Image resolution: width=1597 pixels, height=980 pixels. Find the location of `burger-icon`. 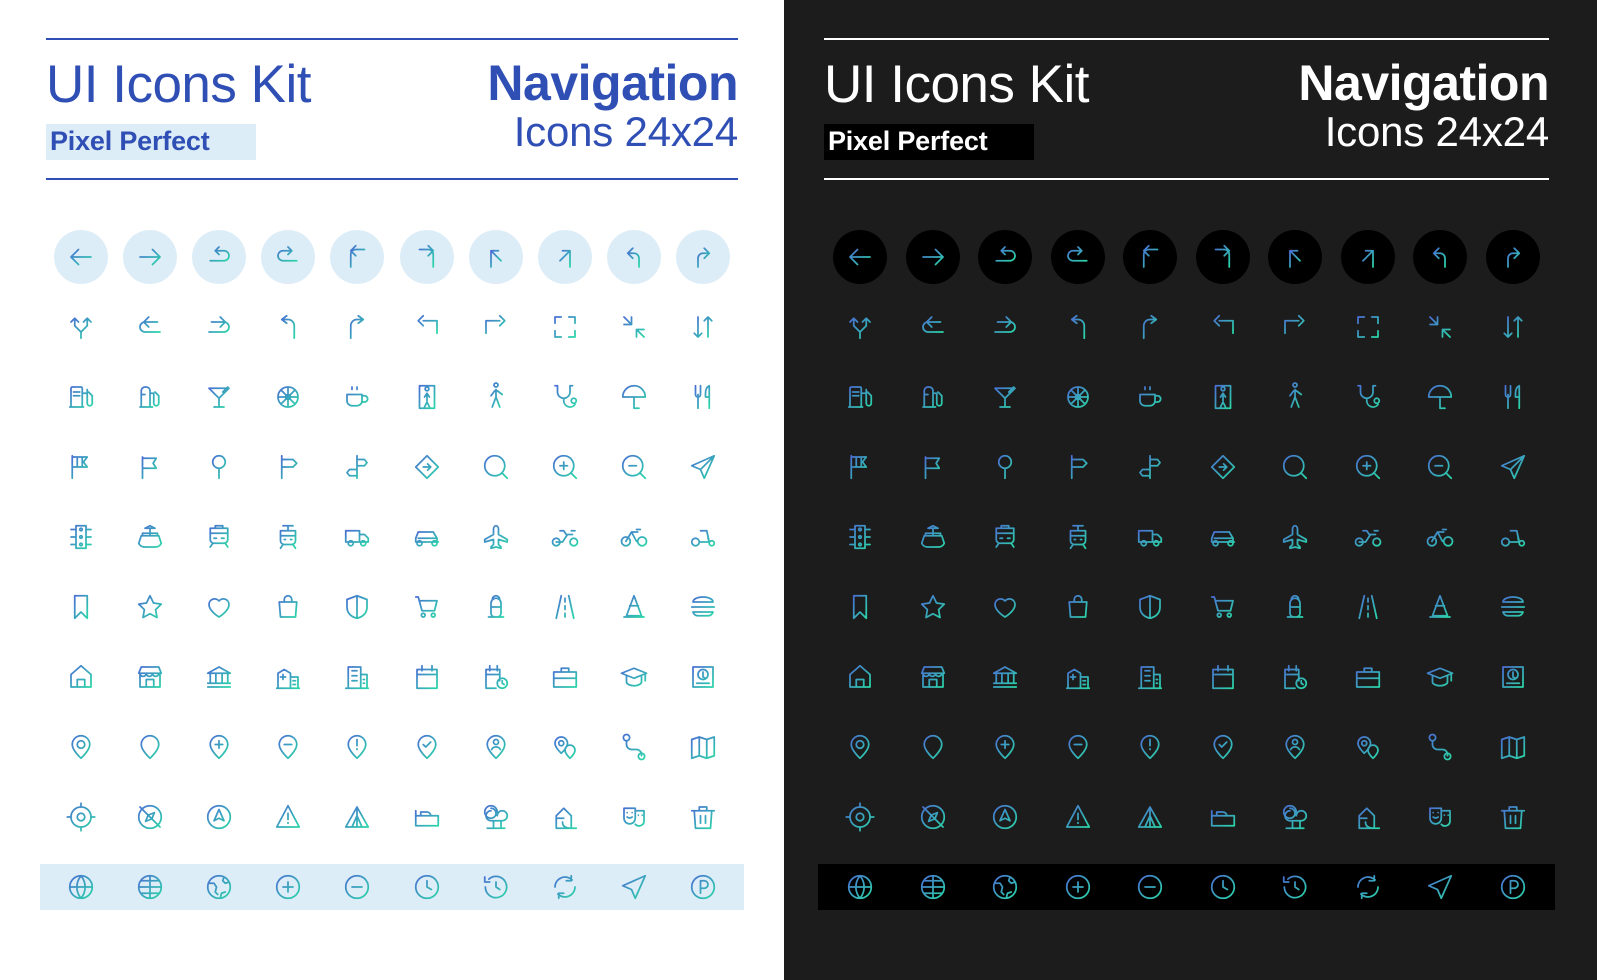

burger-icon is located at coordinates (703, 607).